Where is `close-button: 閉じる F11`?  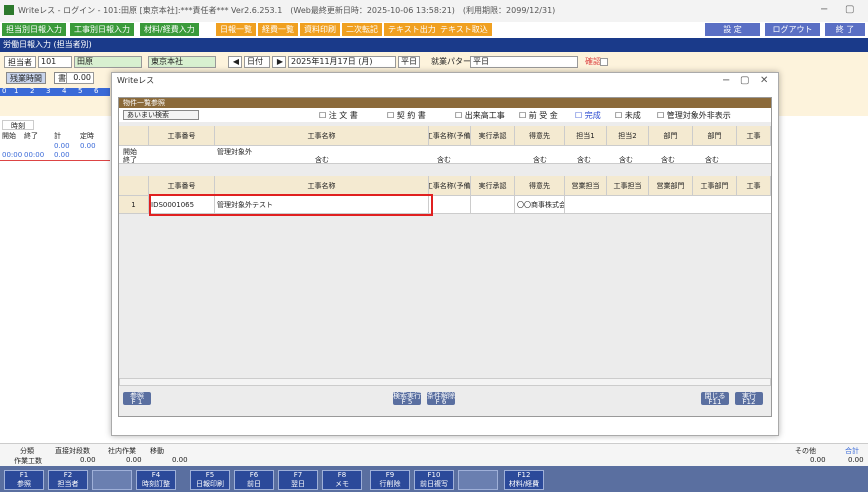
close-button: 閉じる F11 is located at coordinates (715, 399).